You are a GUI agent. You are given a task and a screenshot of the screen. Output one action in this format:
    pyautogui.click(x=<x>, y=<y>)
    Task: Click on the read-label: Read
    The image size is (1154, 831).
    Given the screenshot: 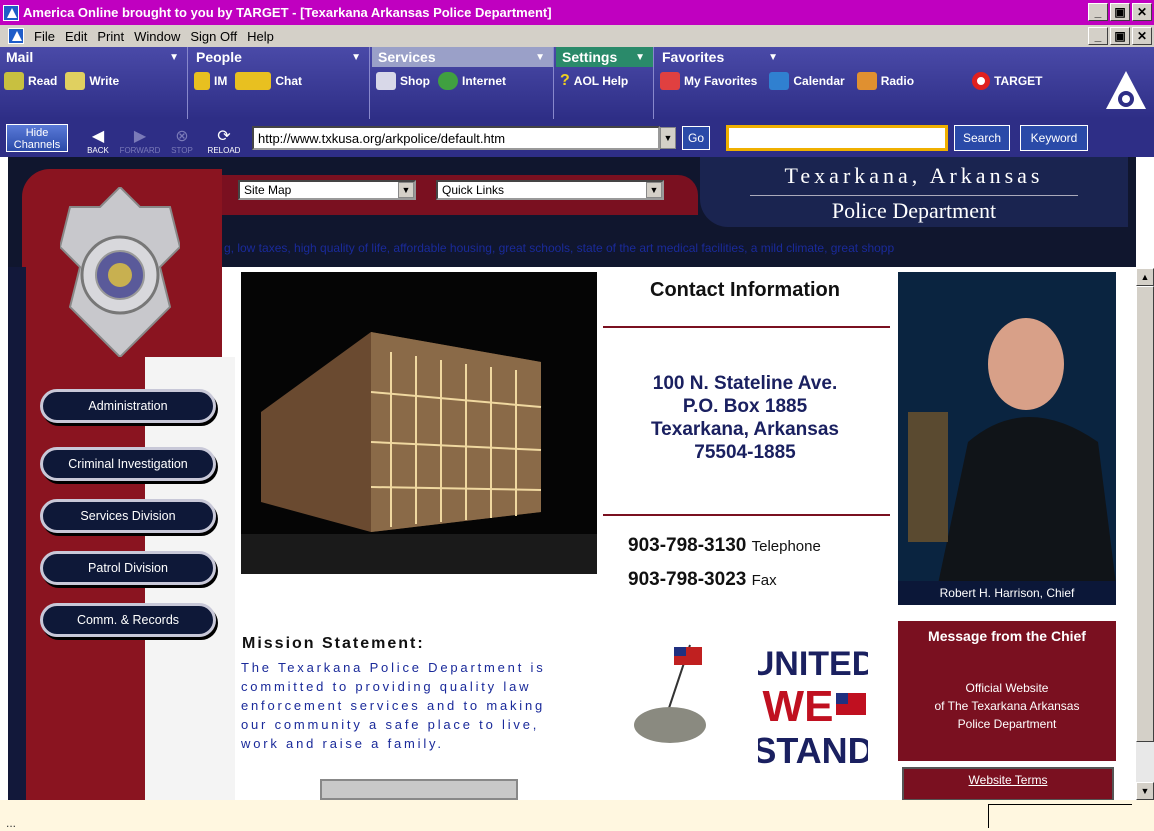 What is the action you would take?
    pyautogui.click(x=43, y=81)
    